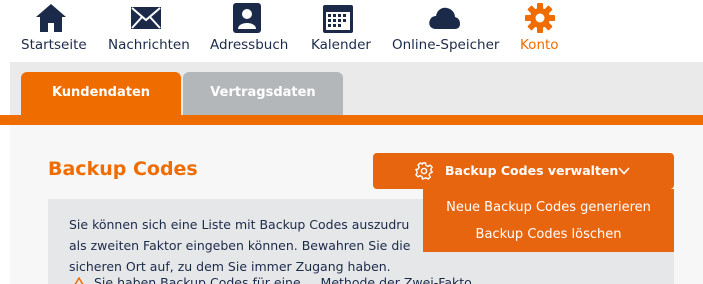 The image size is (703, 284). I want to click on warning-icon, so click(79, 280).